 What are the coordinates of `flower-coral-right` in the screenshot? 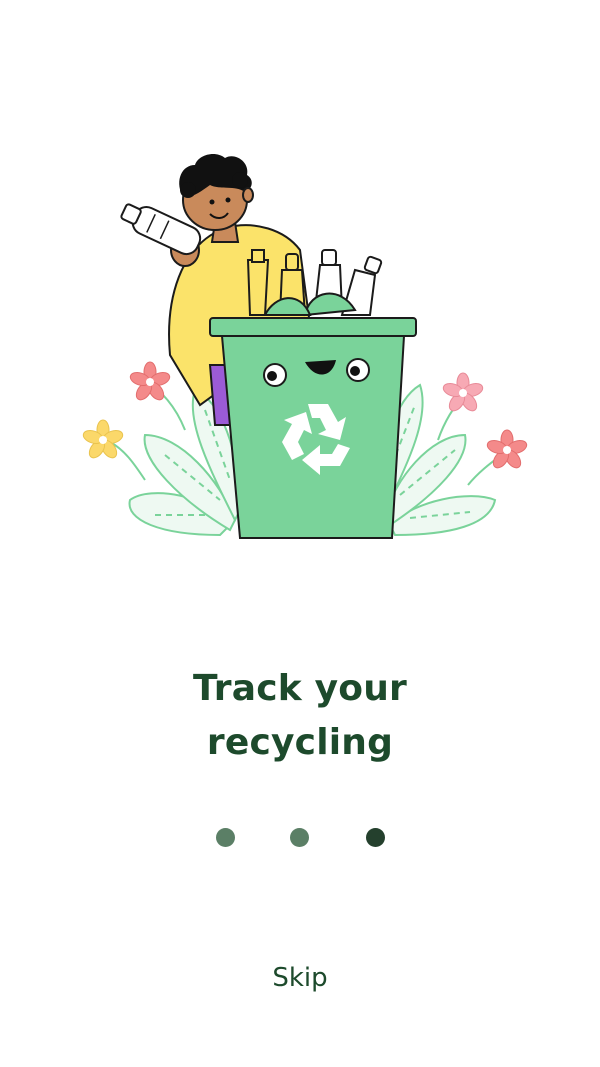 It's located at (507, 449).